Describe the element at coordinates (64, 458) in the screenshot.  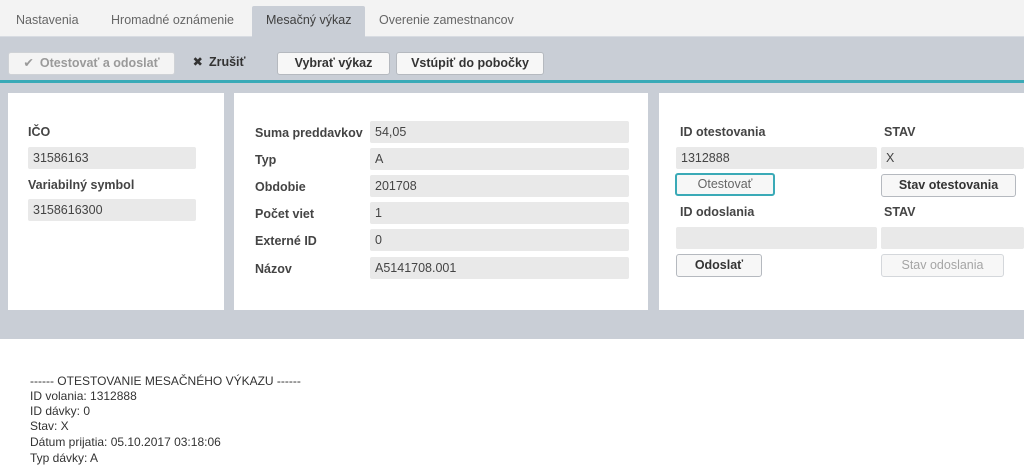
I see `log-line: Typ dávky: A` at that location.